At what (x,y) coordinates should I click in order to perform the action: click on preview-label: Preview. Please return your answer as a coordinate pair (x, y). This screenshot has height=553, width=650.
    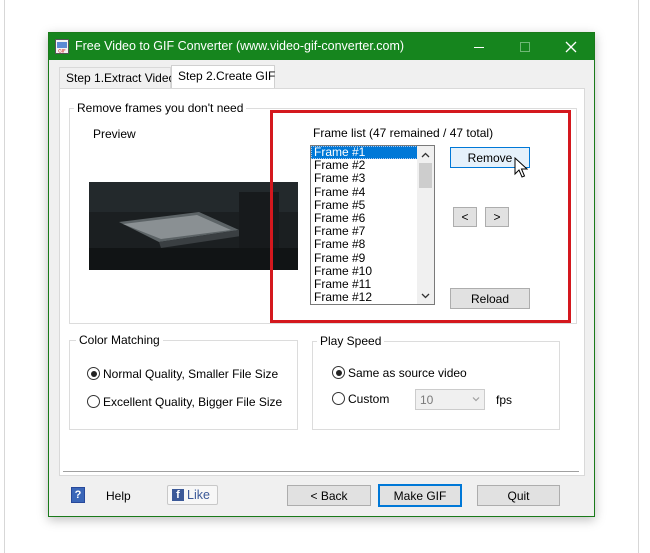
    Looking at the image, I should click on (114, 134).